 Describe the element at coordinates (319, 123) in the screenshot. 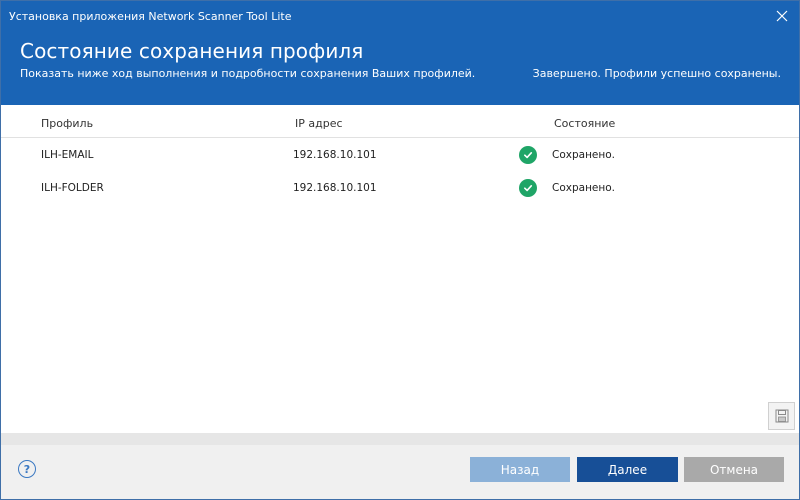

I see `column-header-ip: IP адрес` at that location.